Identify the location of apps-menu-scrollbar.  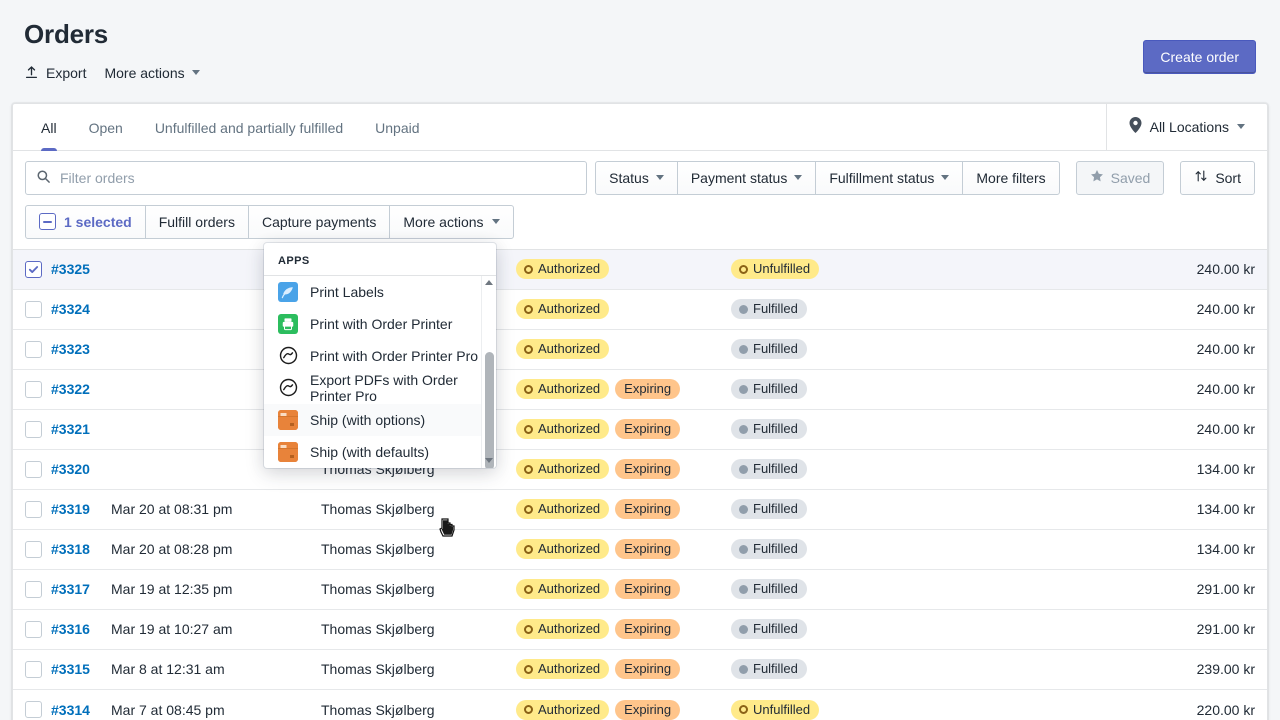
(488, 371).